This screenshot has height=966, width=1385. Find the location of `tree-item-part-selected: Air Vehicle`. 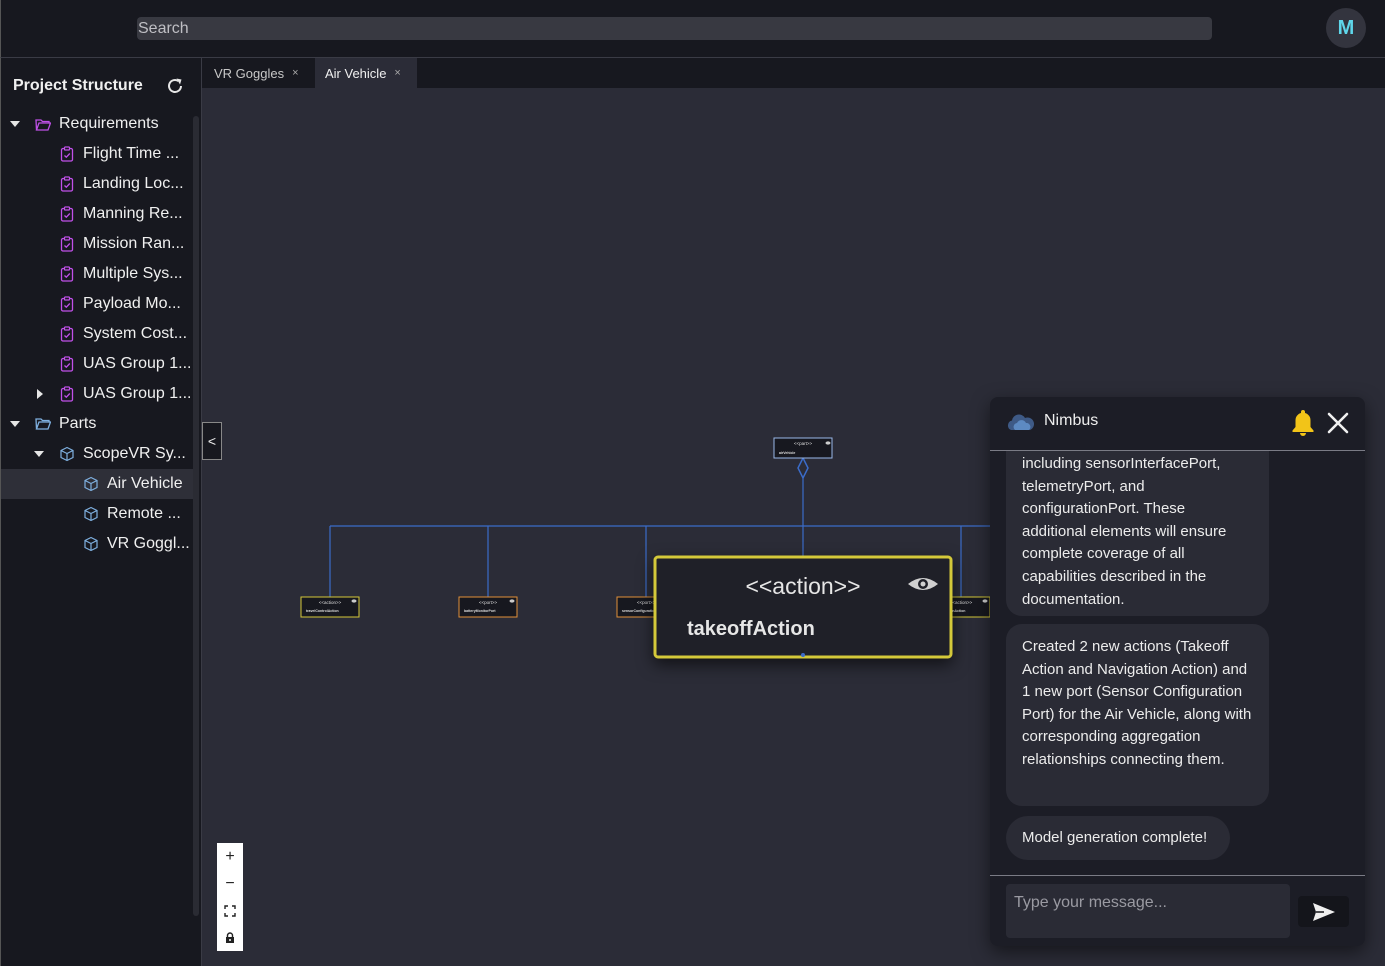

tree-item-part-selected: Air Vehicle is located at coordinates (97, 484).